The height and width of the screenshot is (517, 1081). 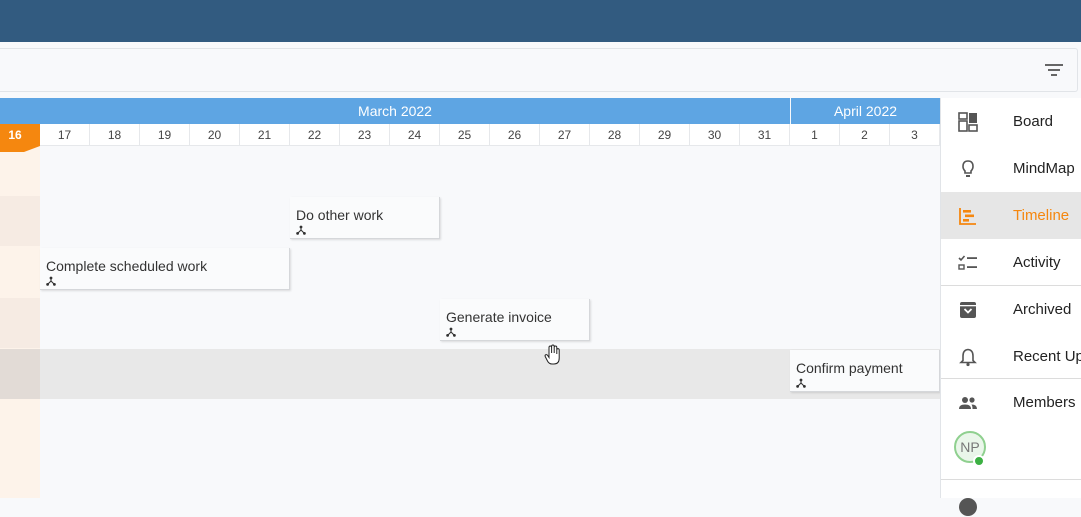 I want to click on day-cell: 23, so click(x=365, y=135).